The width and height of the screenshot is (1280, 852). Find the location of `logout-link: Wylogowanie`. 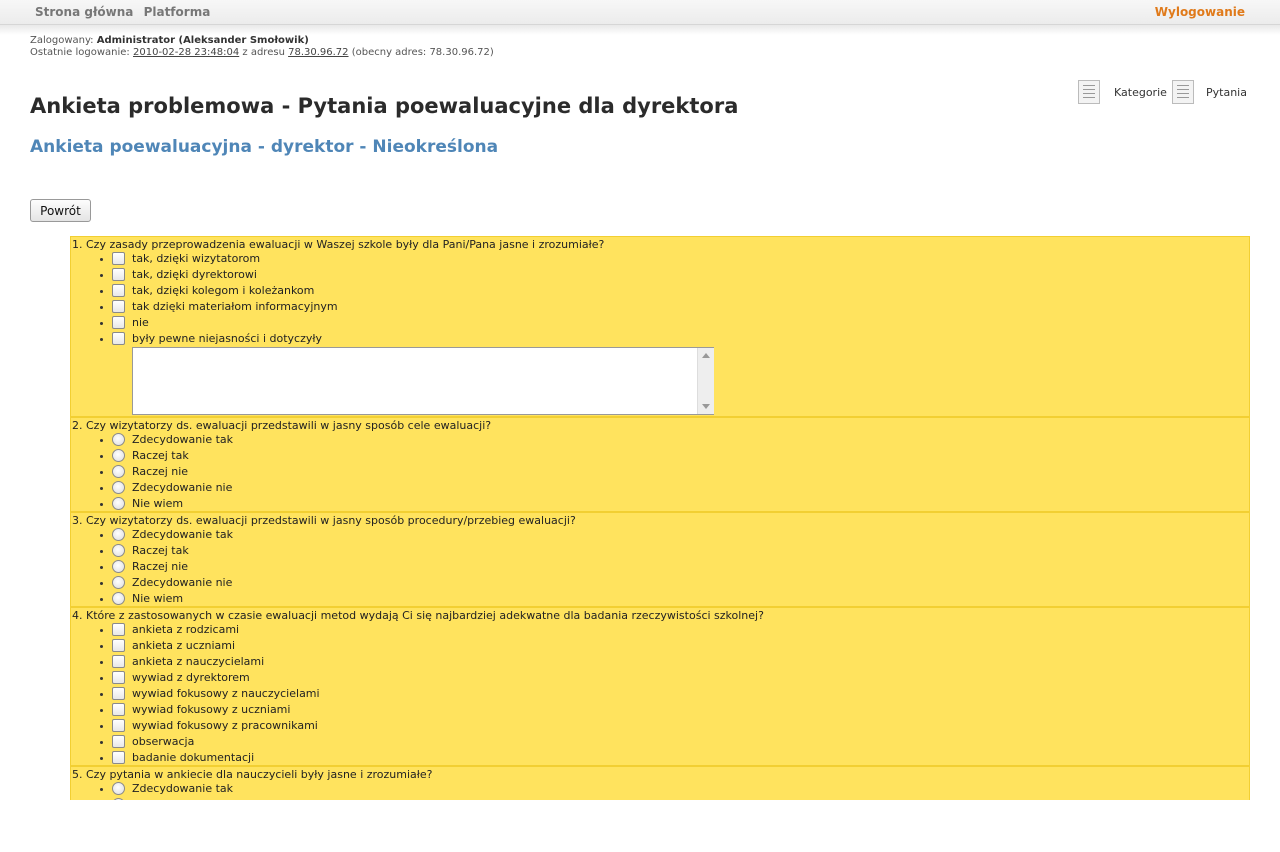

logout-link: Wylogowanie is located at coordinates (1200, 12).